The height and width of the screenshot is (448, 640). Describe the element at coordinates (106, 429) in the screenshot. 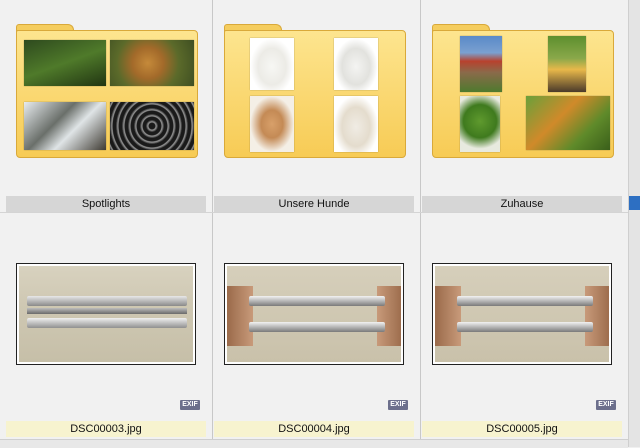

I see `file-label: DSC00003.jpg` at that location.